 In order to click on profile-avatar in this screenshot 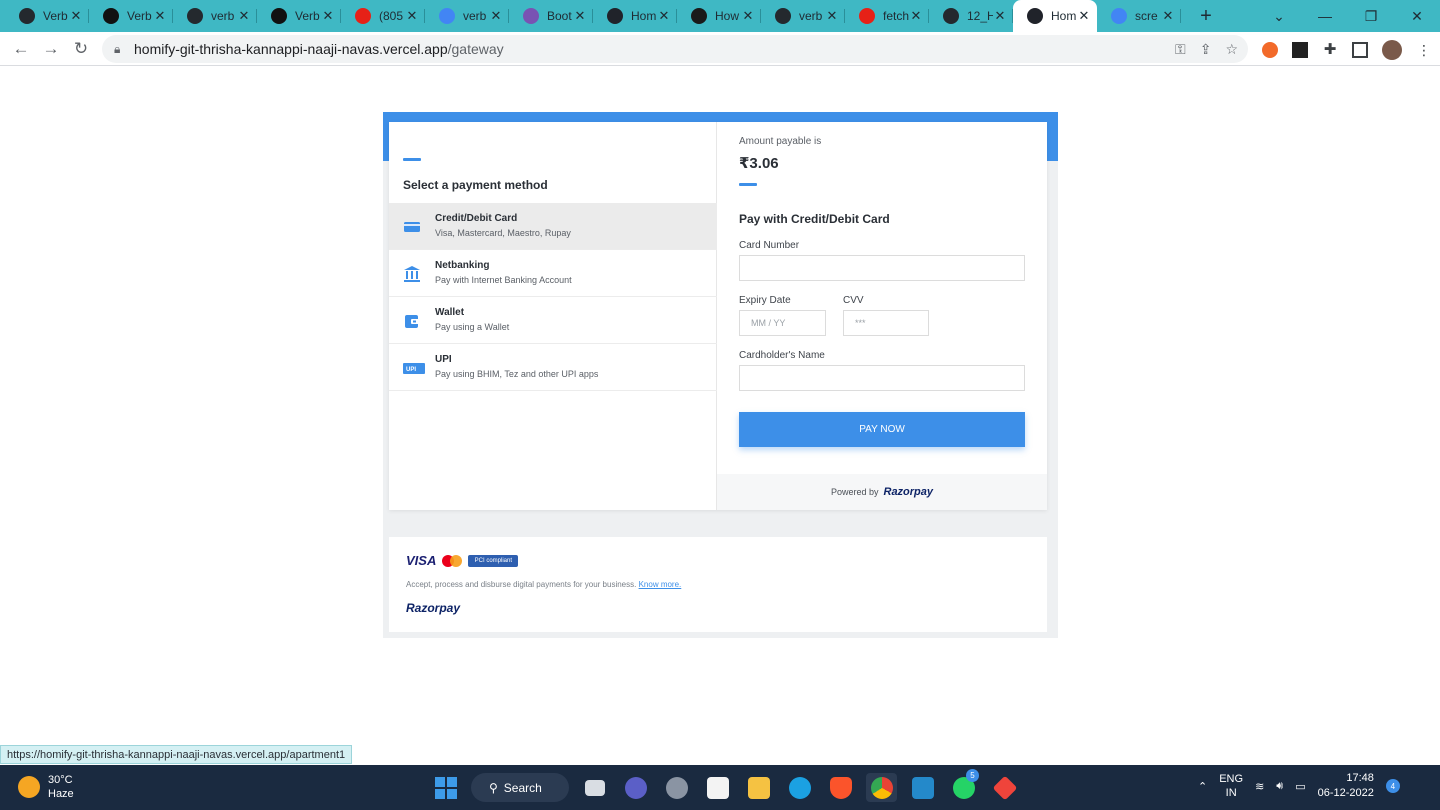, I will do `click(1392, 50)`.